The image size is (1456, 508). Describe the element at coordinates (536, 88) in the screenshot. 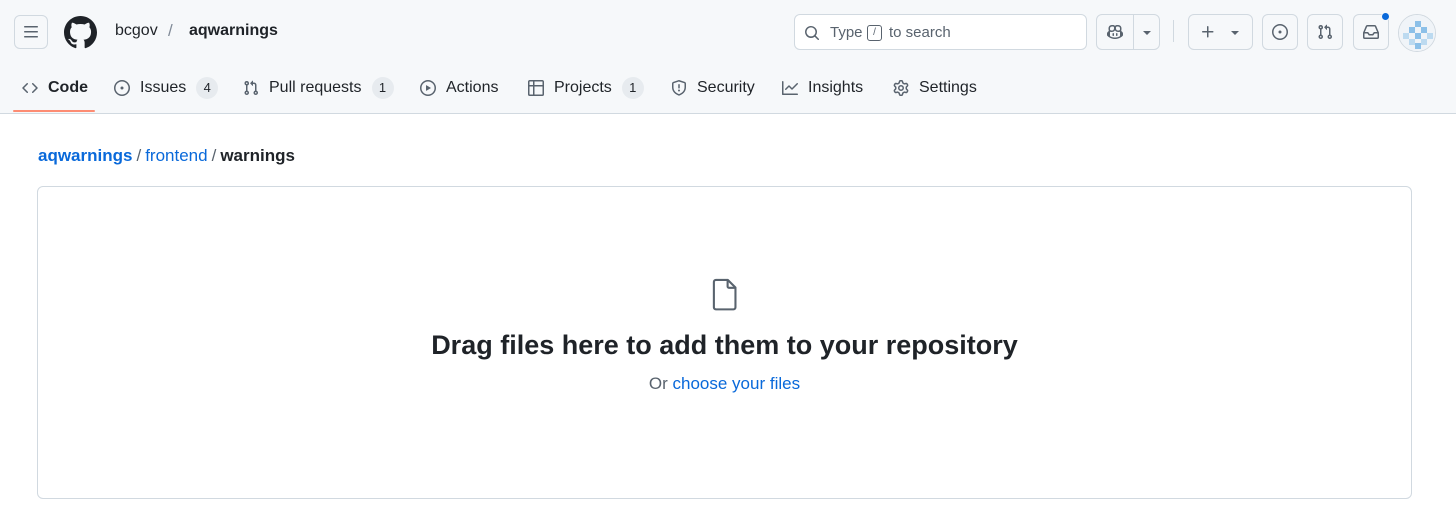

I see `table-icon` at that location.